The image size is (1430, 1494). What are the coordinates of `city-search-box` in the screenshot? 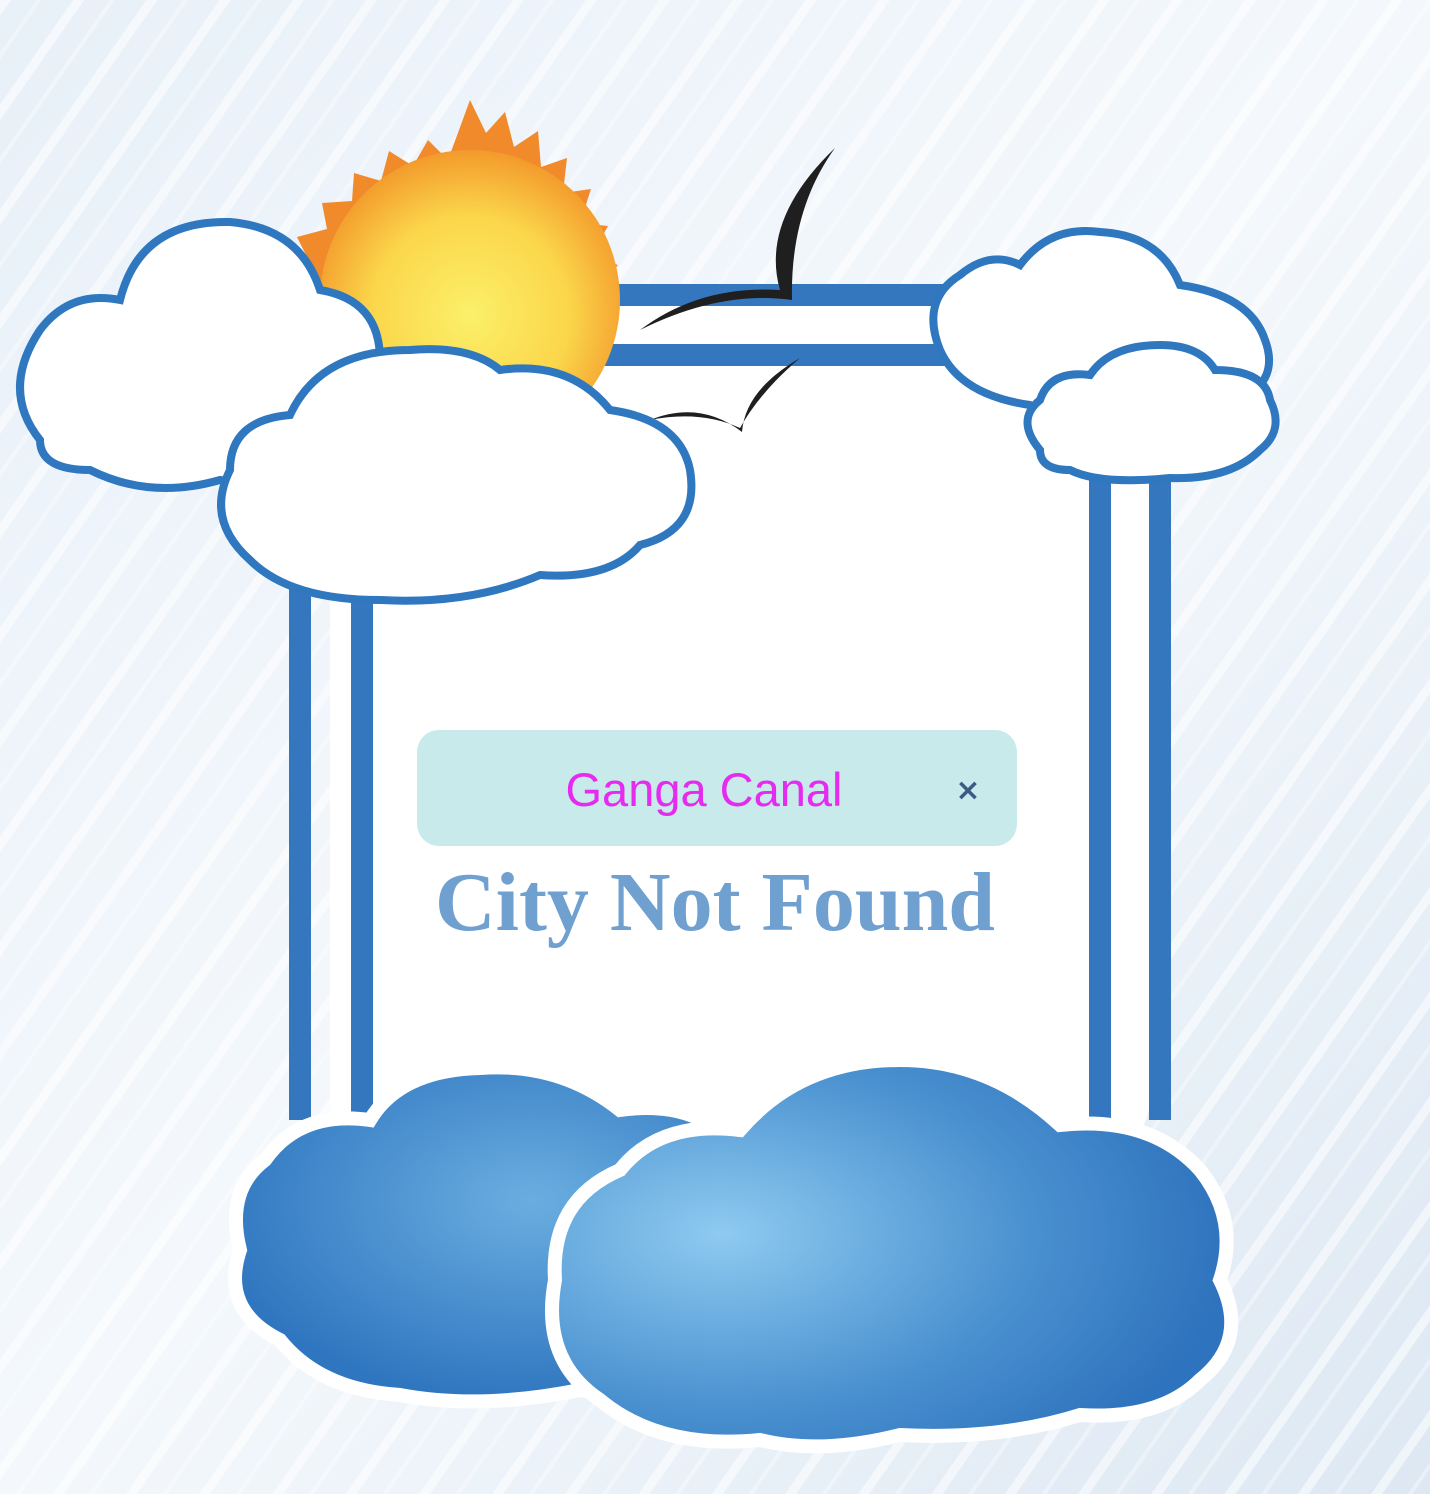 It's located at (717, 788).